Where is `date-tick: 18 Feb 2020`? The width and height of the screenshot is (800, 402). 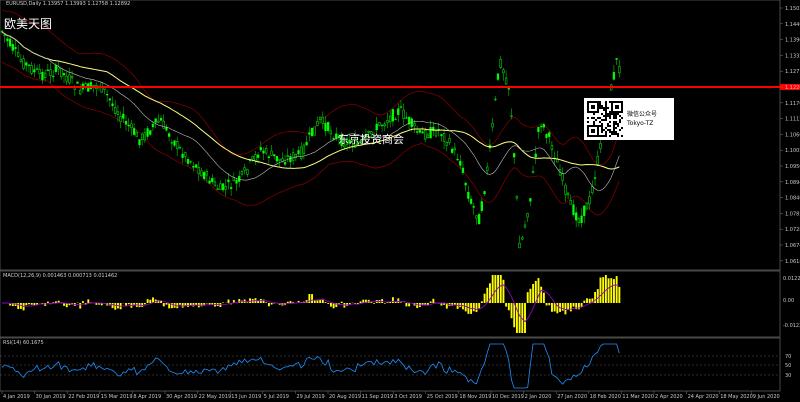 date-tick: 18 Feb 2020 is located at coordinates (605, 397).